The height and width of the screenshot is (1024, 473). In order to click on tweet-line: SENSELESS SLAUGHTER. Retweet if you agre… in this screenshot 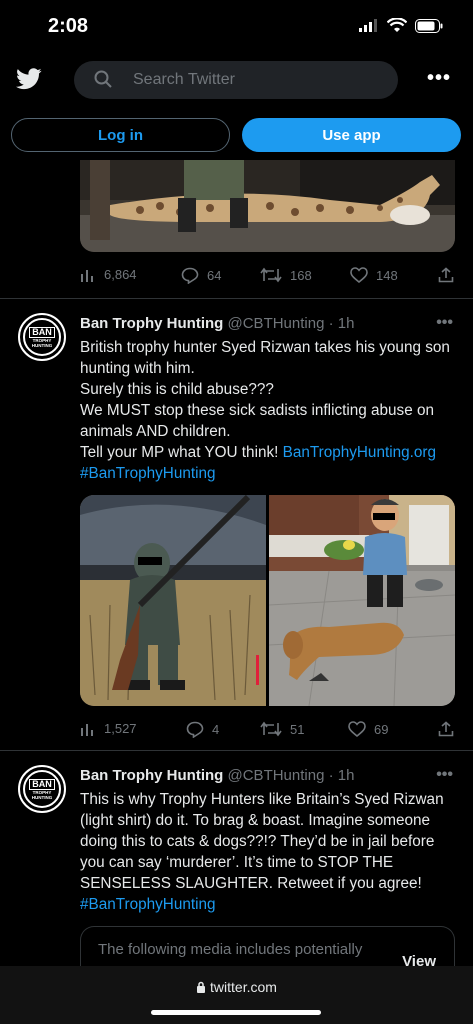, I will do `click(251, 883)`.